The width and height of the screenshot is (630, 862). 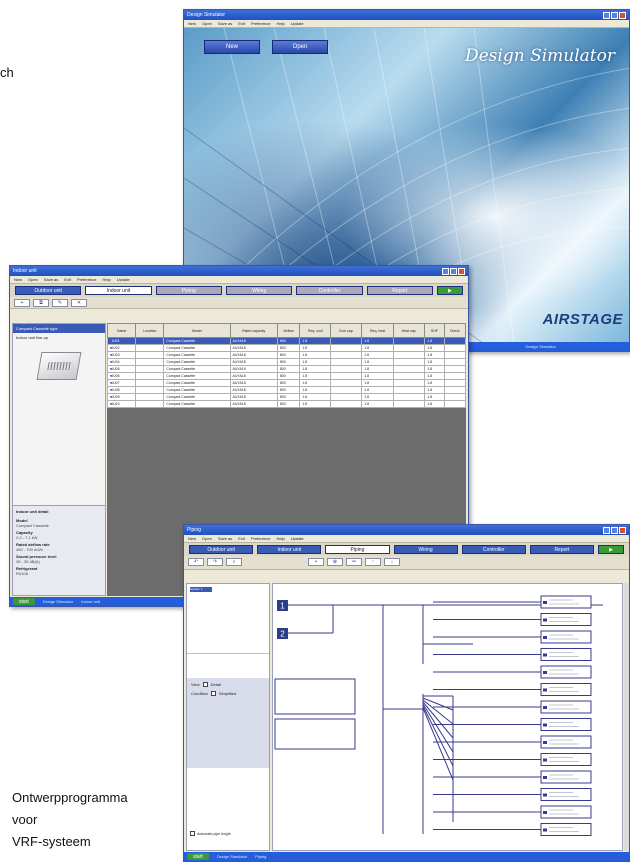 I want to click on taskbar-item: Indoor unit, so click(x=90, y=601).